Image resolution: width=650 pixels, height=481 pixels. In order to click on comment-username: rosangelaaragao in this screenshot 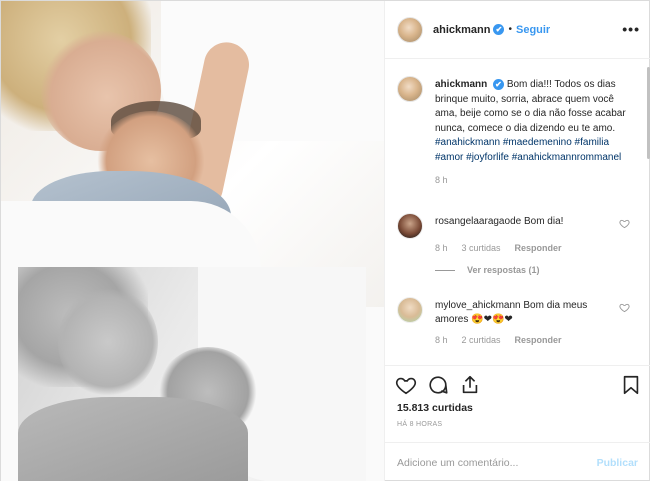, I will do `click(472, 221)`.